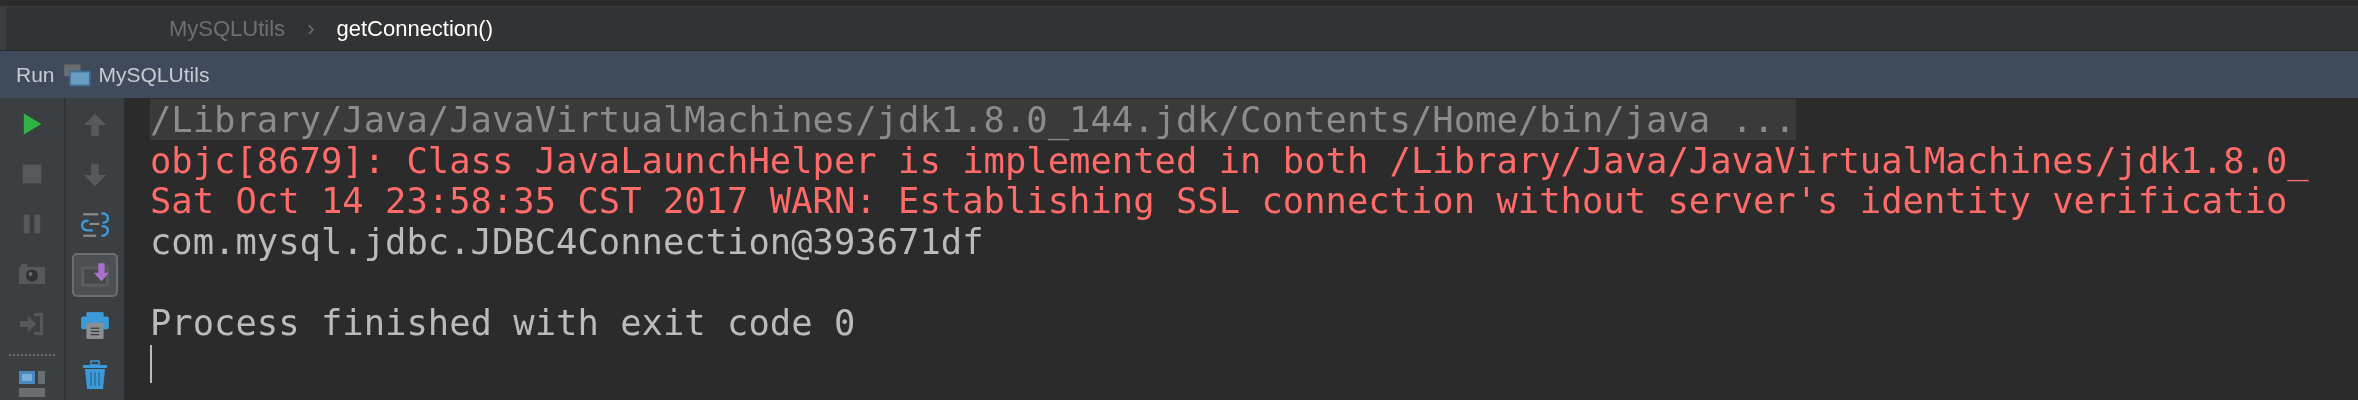 This screenshot has width=2358, height=400. Describe the element at coordinates (32, 324) in the screenshot. I see `exit-icon` at that location.